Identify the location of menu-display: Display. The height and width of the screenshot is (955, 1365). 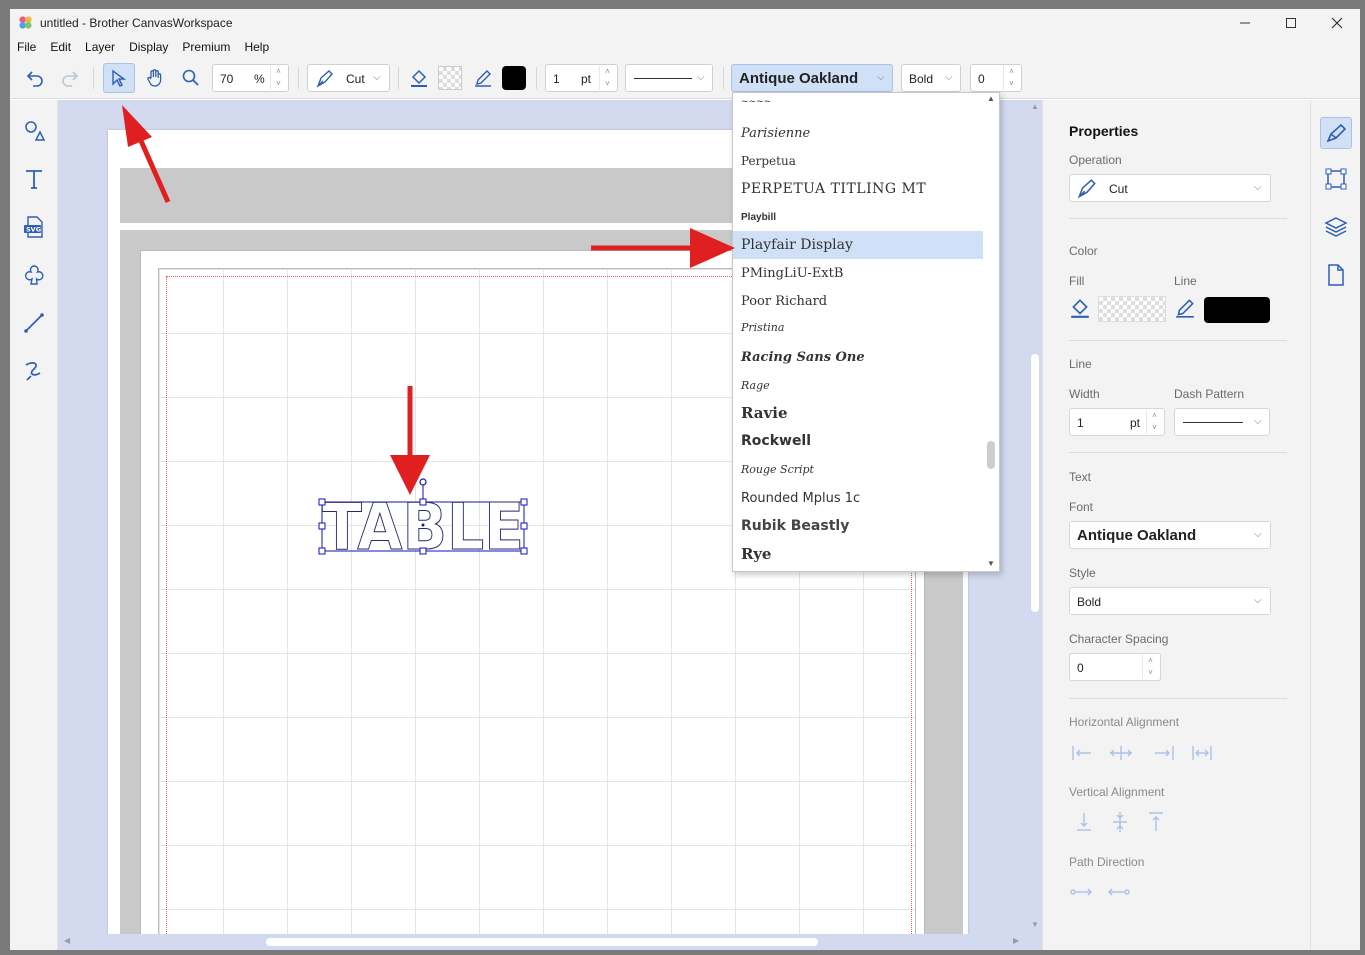
(148, 47).